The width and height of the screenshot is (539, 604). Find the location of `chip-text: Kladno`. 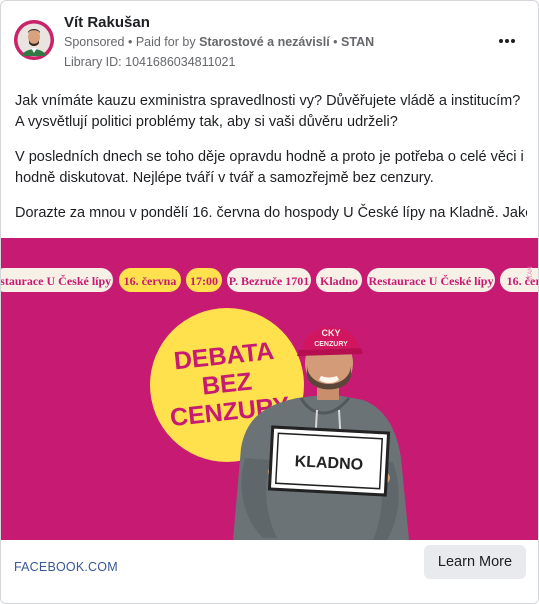

chip-text: Kladno is located at coordinates (339, 281).